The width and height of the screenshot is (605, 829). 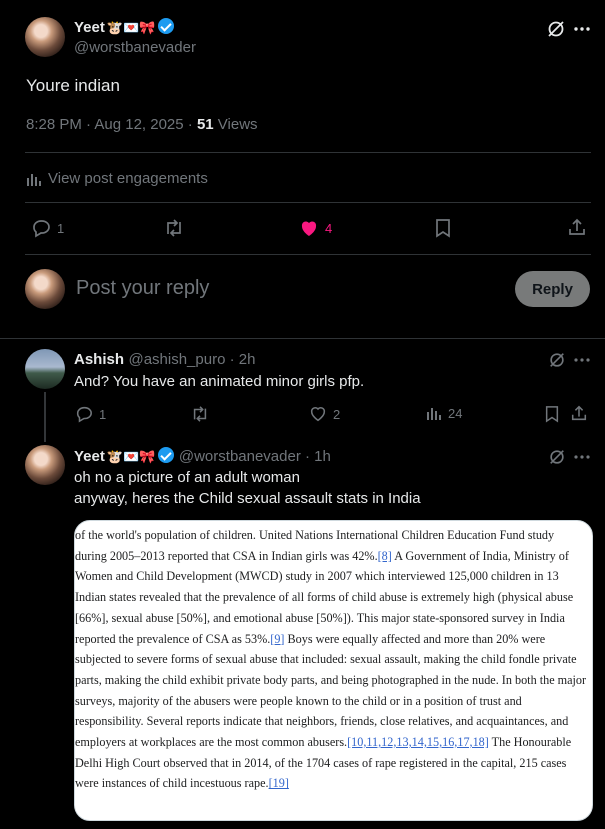 What do you see at coordinates (45, 289) in the screenshot?
I see `compose-avatar` at bounding box center [45, 289].